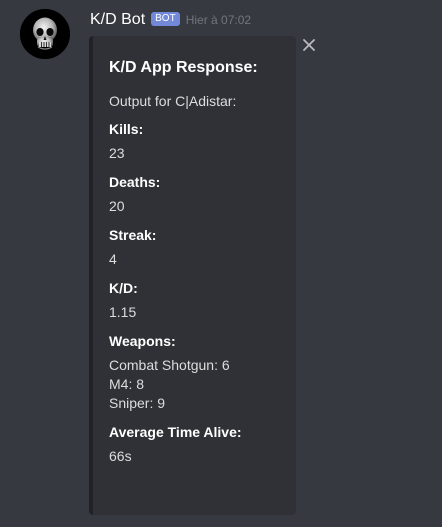 The image size is (442, 527). What do you see at coordinates (198, 206) in the screenshot?
I see `field-value: 20` at bounding box center [198, 206].